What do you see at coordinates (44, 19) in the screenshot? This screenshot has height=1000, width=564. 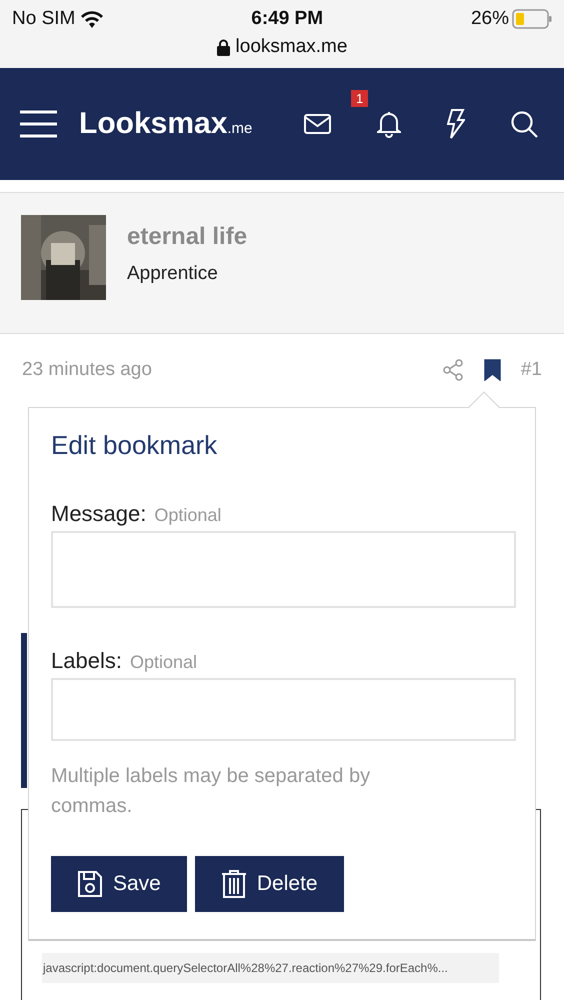 I see `carrier-text: No SIM` at bounding box center [44, 19].